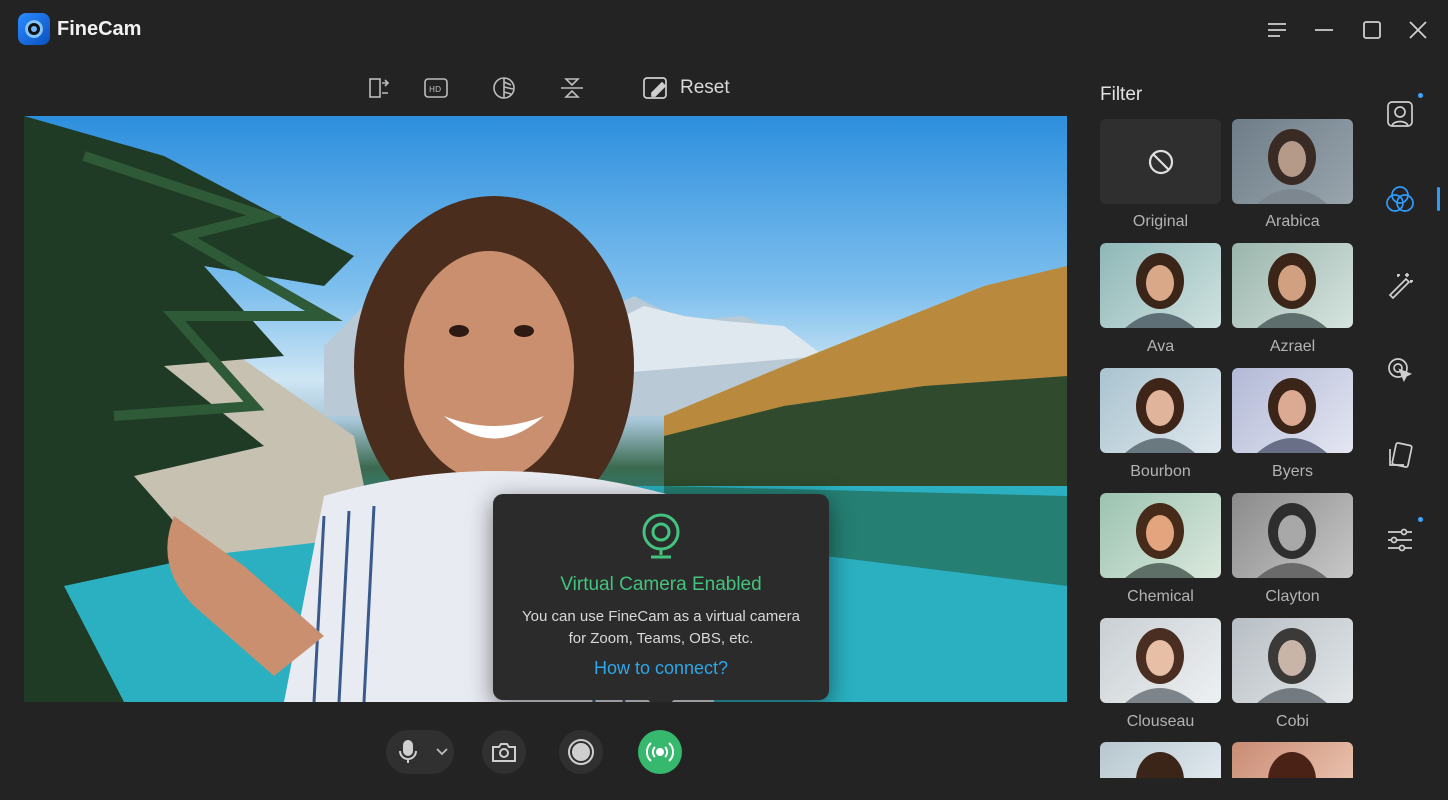 This screenshot has width=1448, height=800. I want to click on close-button, so click(1418, 30).